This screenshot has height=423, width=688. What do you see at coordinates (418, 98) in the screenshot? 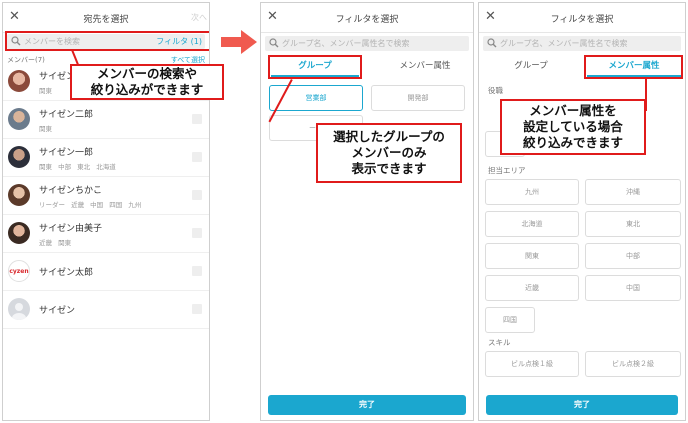
I see `group-chip: 開発部` at bounding box center [418, 98].